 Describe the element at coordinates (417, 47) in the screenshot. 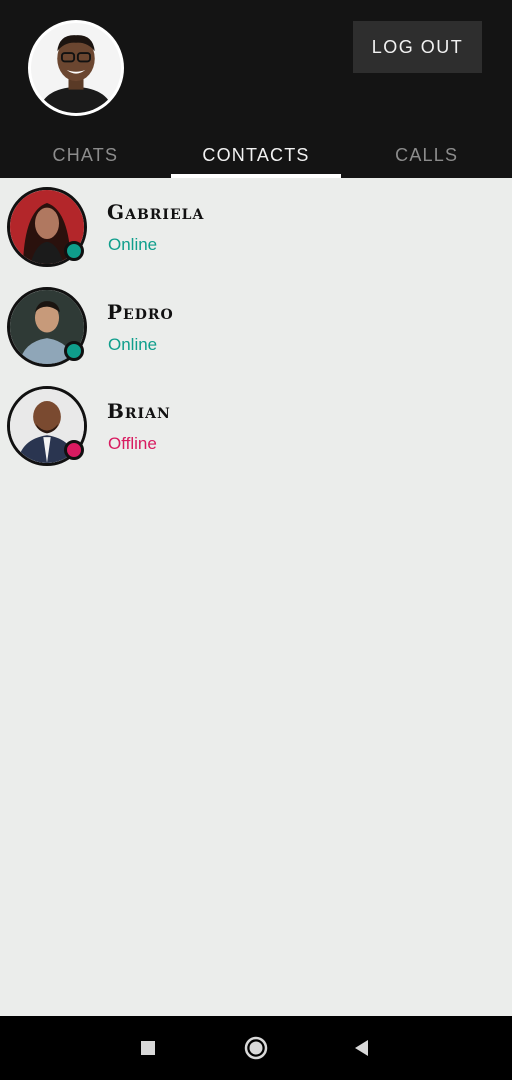

I see `logout-button: LOG OUT` at that location.